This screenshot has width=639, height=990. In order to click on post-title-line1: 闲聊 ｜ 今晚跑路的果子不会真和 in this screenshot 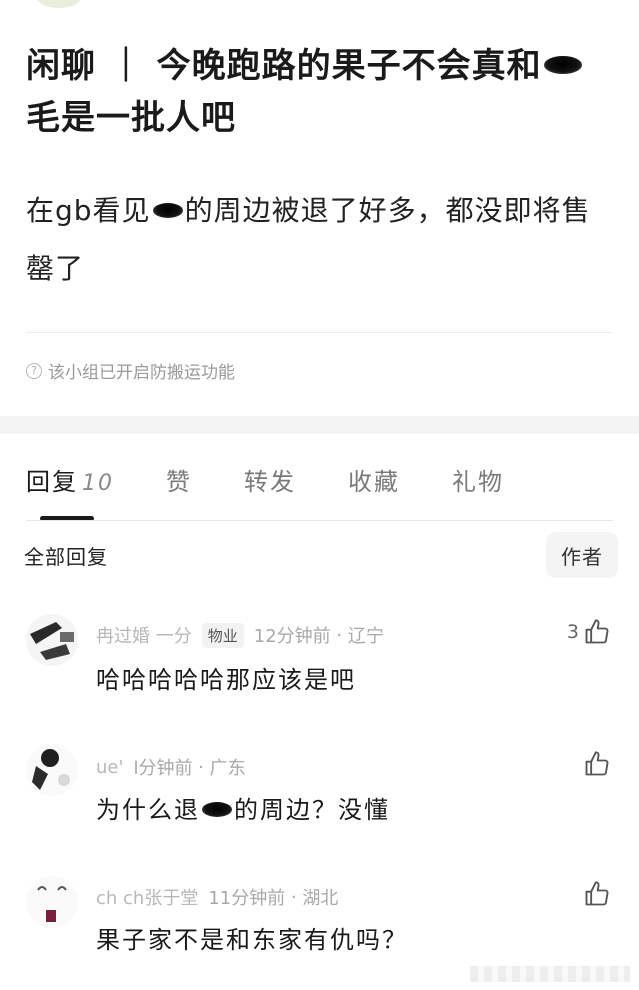, I will do `click(284, 66)`.